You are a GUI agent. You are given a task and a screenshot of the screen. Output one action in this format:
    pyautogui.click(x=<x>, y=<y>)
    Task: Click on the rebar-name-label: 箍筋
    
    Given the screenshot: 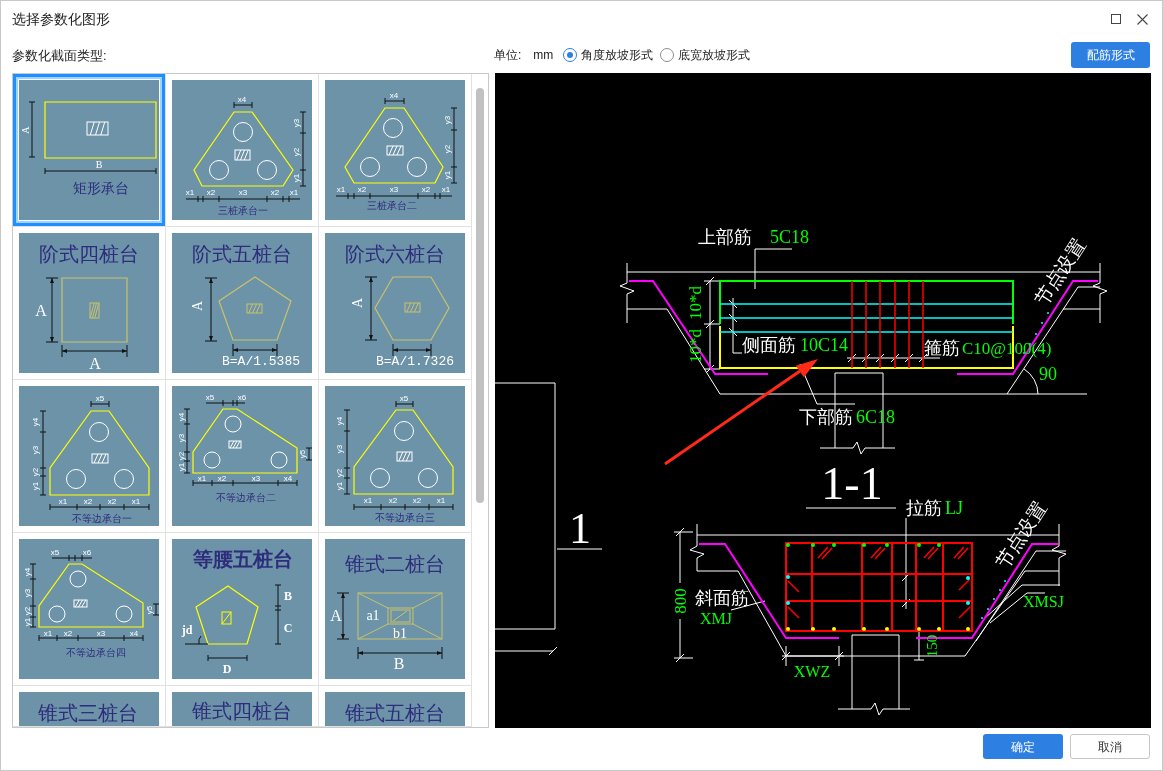 What is the action you would take?
    pyautogui.click(x=942, y=348)
    